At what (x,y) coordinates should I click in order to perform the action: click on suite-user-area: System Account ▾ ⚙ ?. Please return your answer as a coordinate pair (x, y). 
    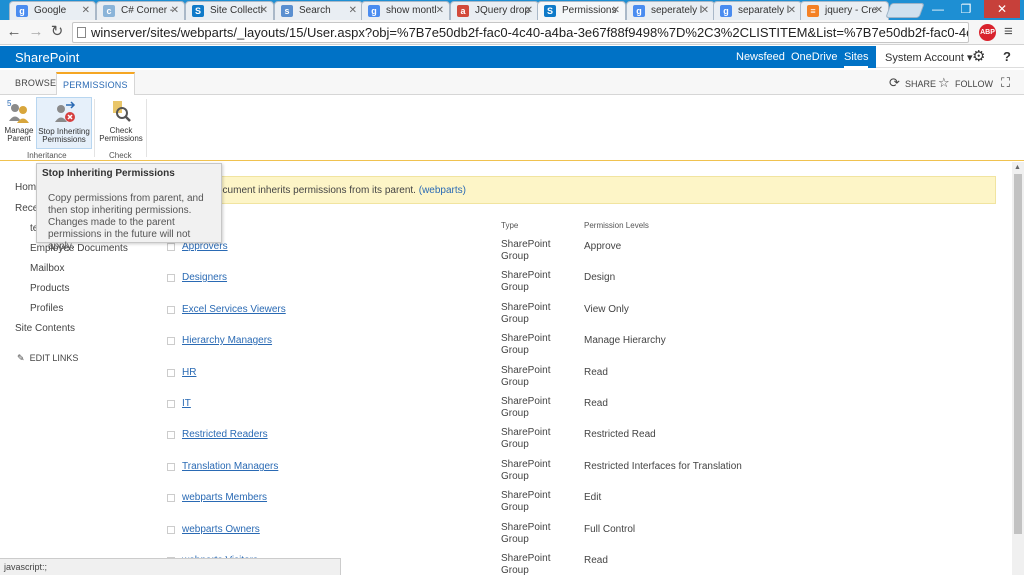
    Looking at the image, I should click on (950, 57).